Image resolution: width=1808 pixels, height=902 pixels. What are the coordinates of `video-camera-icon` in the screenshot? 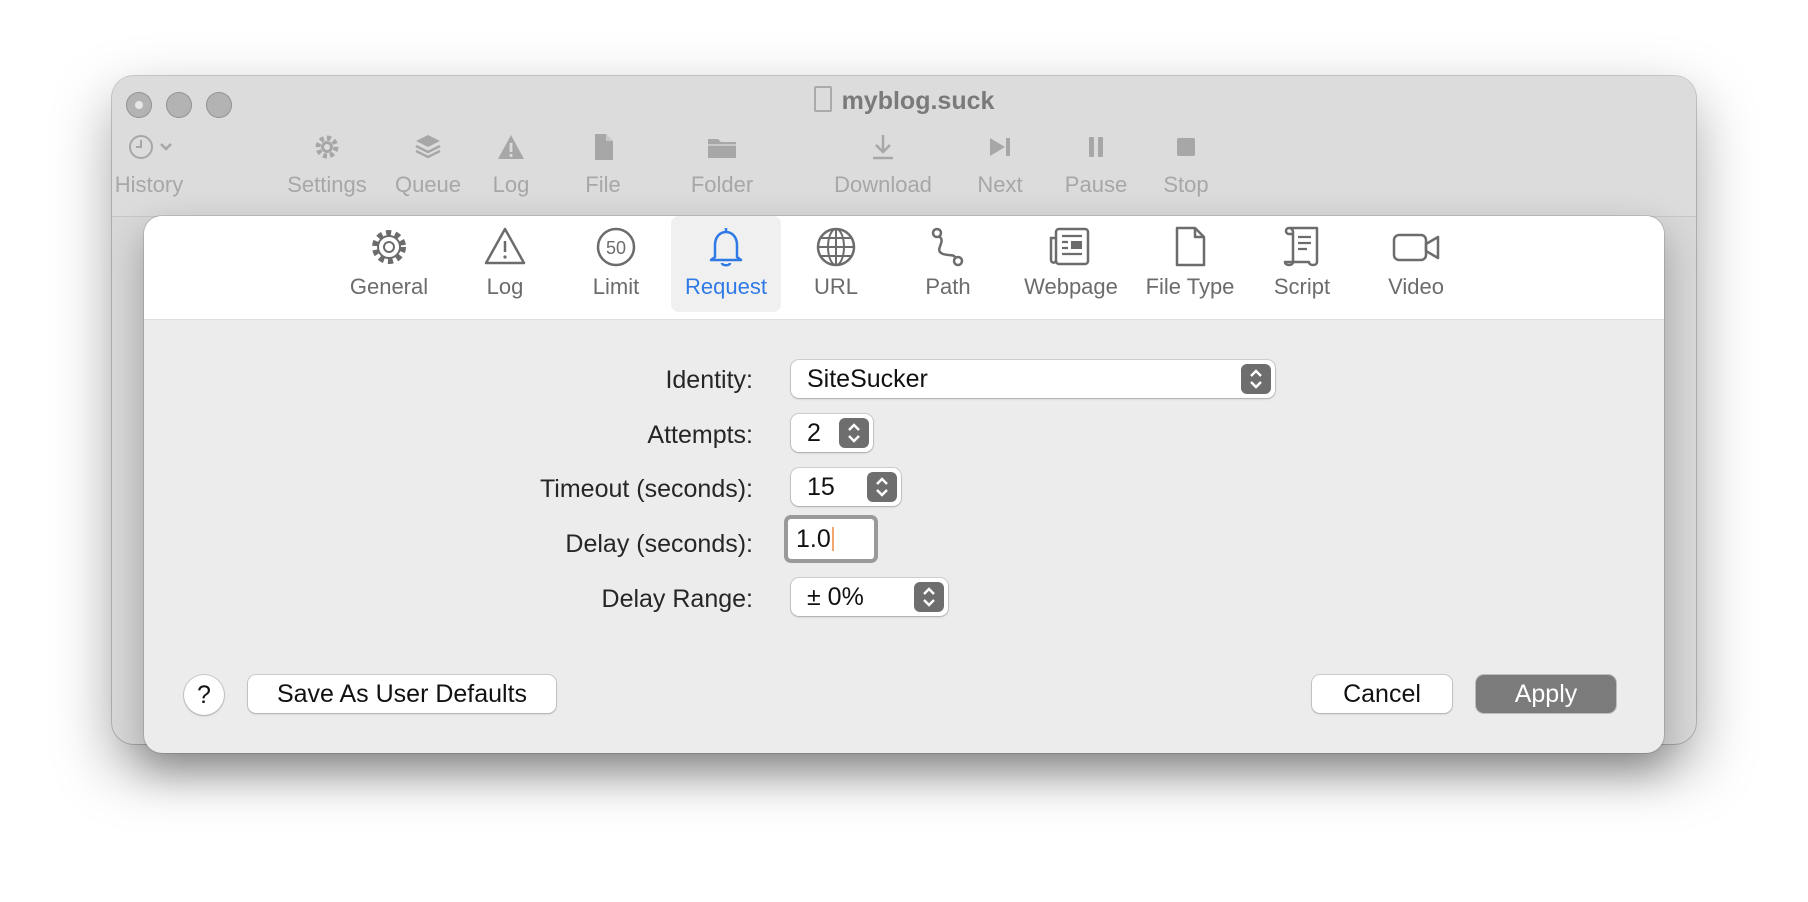 It's located at (1416, 247).